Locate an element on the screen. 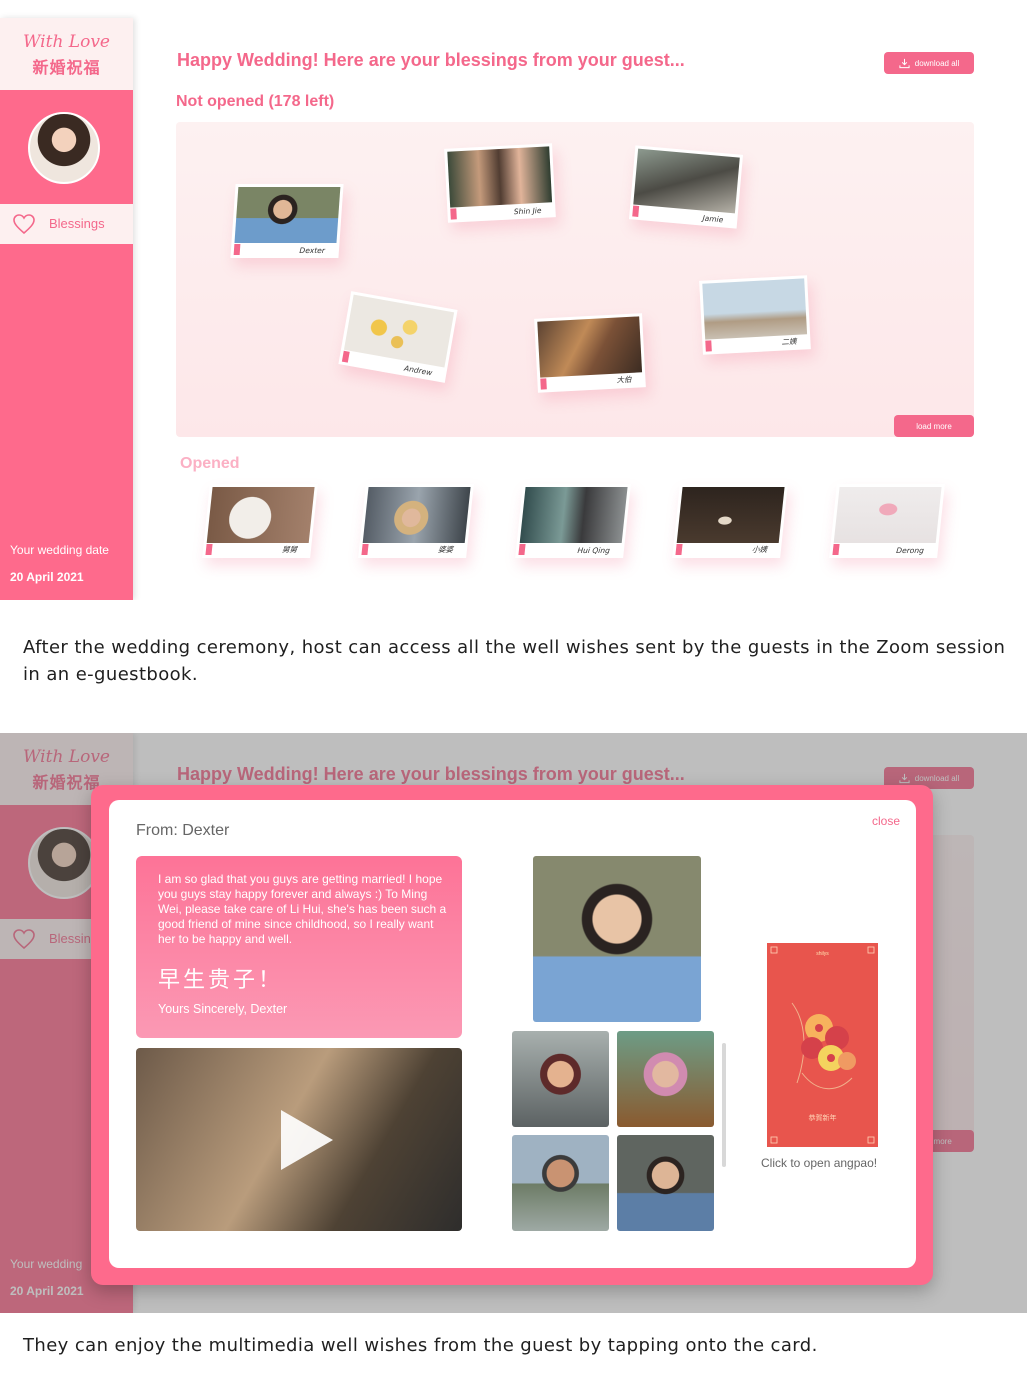 This screenshot has height=1397, width=1027. blessing-card-eryi: 二姨 is located at coordinates (755, 315).